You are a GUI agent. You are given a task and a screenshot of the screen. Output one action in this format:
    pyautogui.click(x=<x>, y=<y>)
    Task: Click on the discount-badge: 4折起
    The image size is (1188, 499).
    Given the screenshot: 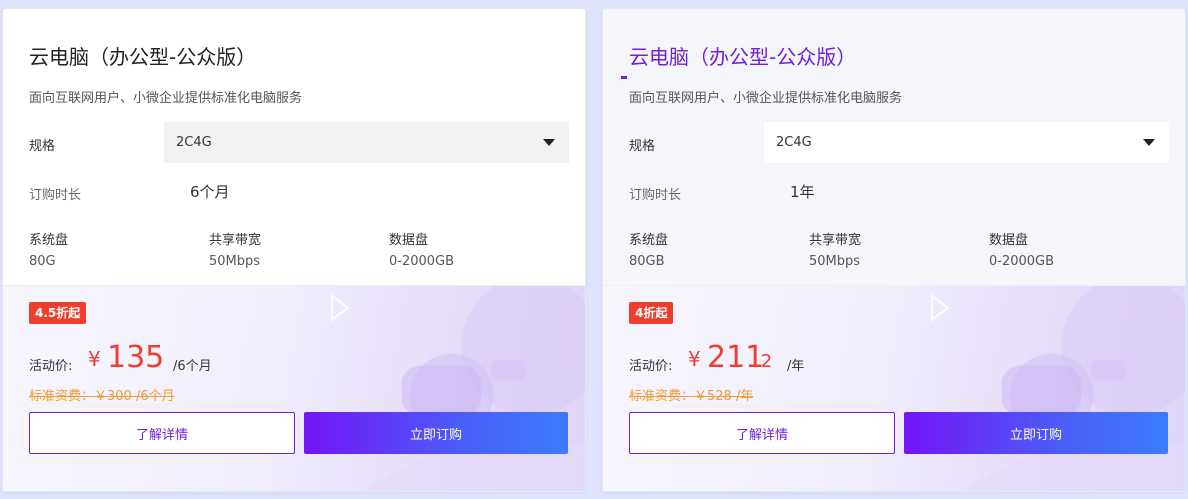 What is the action you would take?
    pyautogui.click(x=651, y=313)
    